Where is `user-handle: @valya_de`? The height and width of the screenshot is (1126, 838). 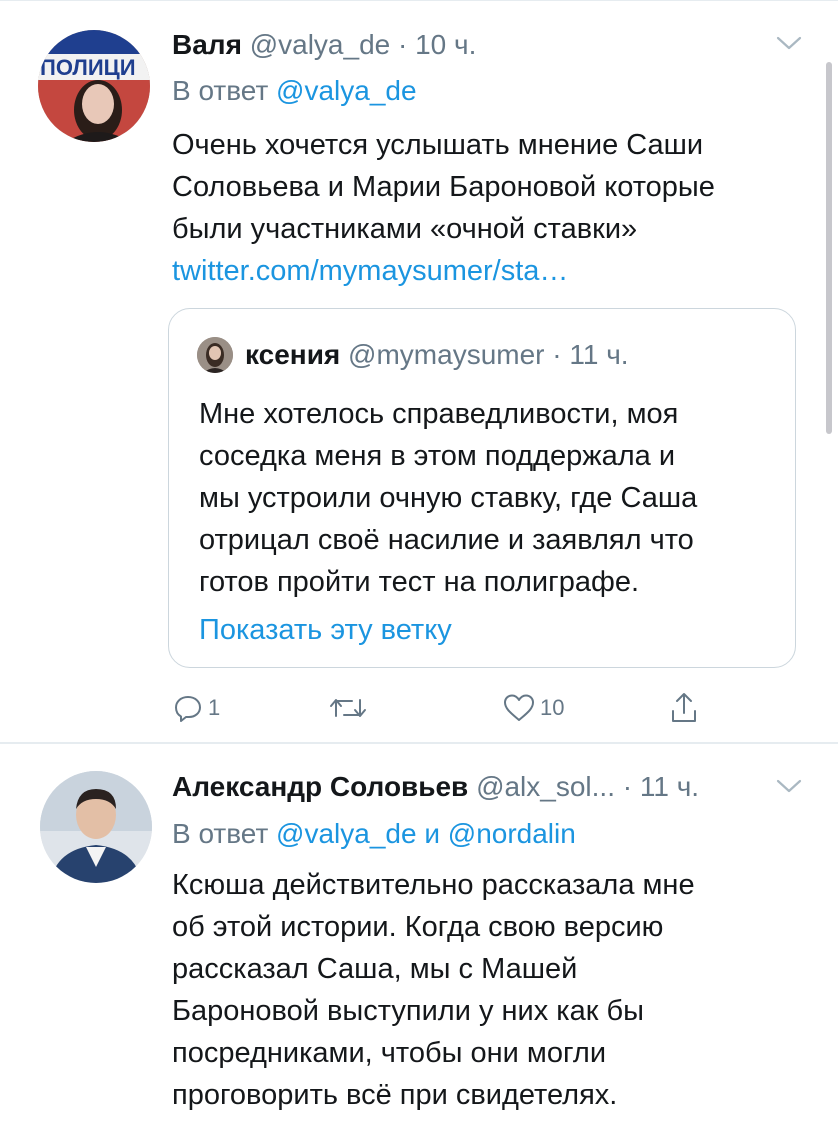 user-handle: @valya_de is located at coordinates (320, 44).